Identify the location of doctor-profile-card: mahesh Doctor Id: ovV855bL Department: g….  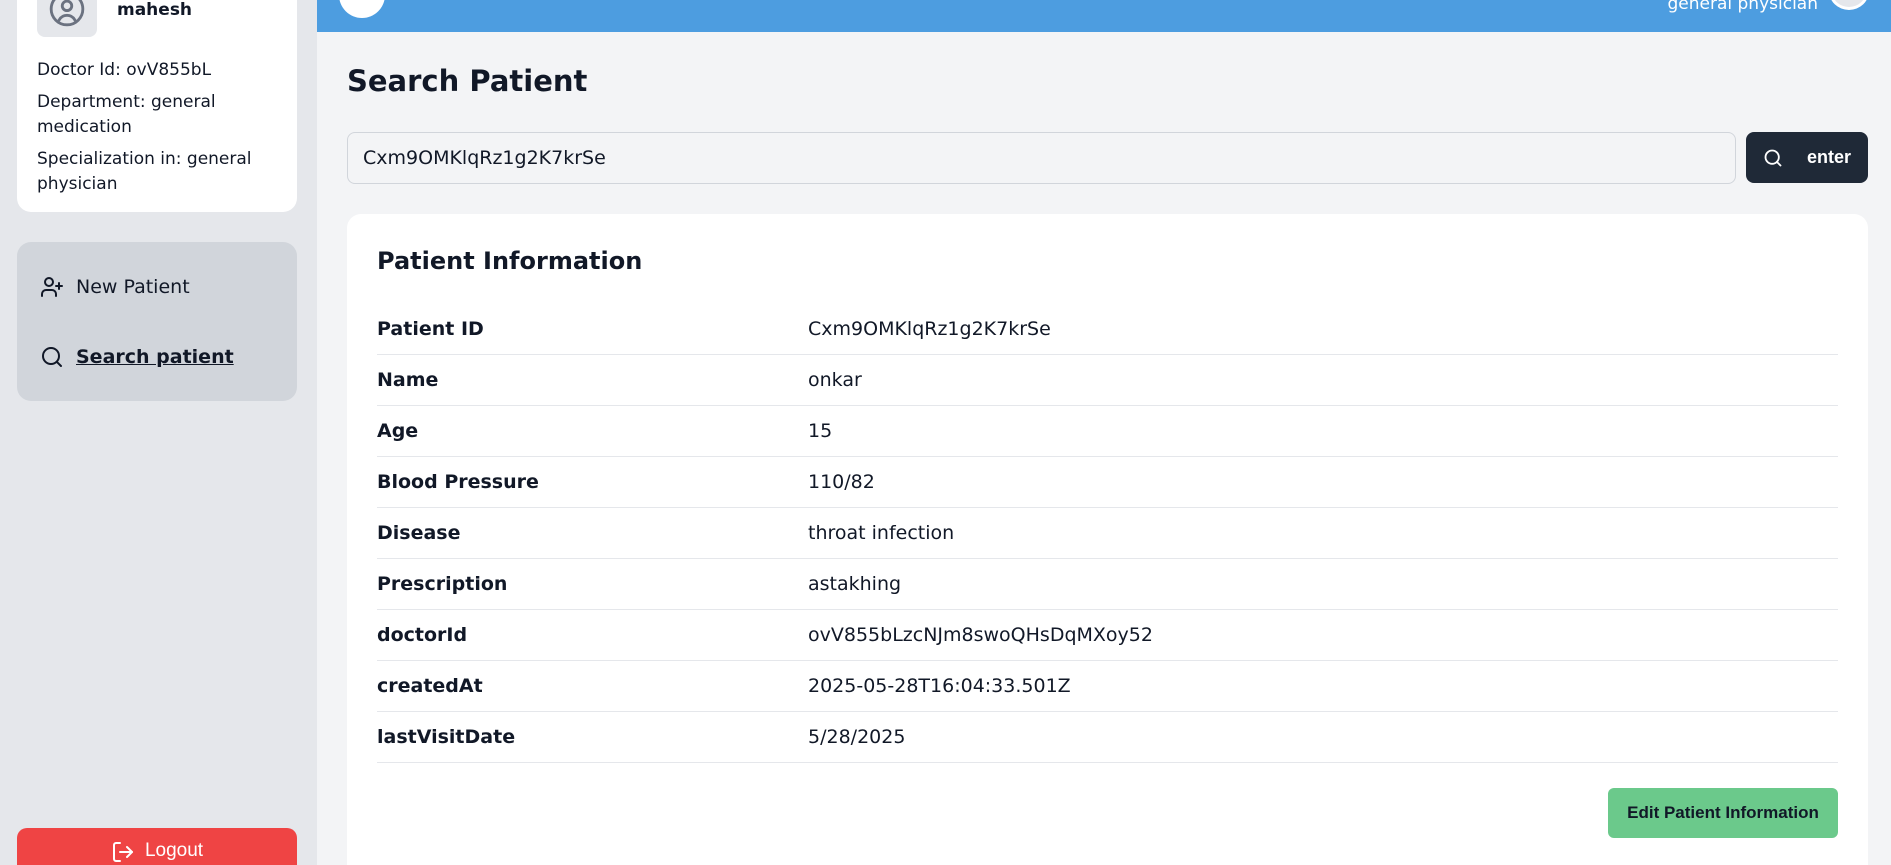
(157, 106).